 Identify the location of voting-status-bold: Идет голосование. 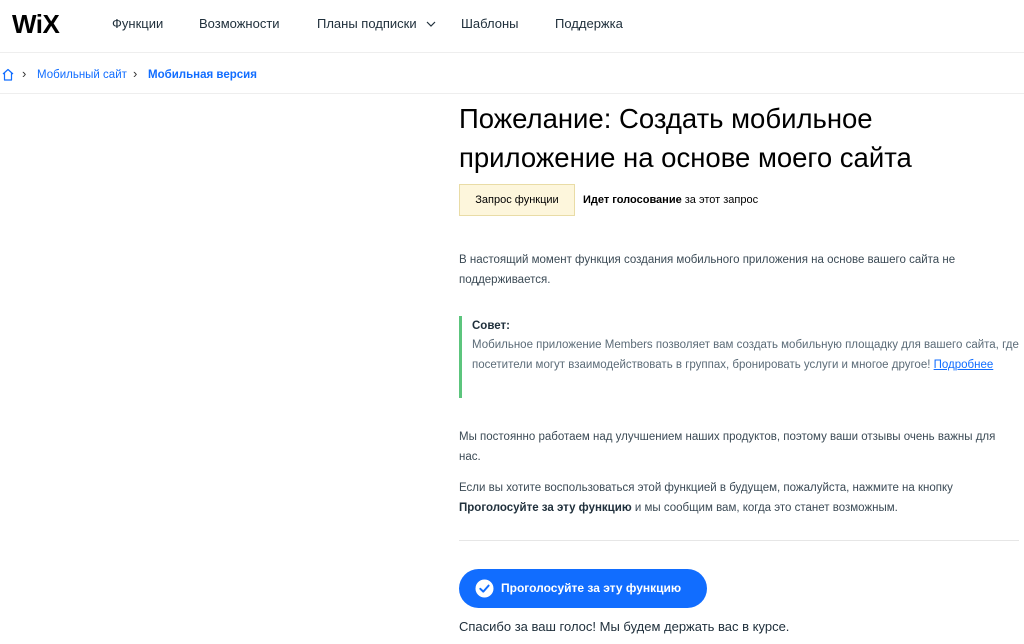
(632, 200).